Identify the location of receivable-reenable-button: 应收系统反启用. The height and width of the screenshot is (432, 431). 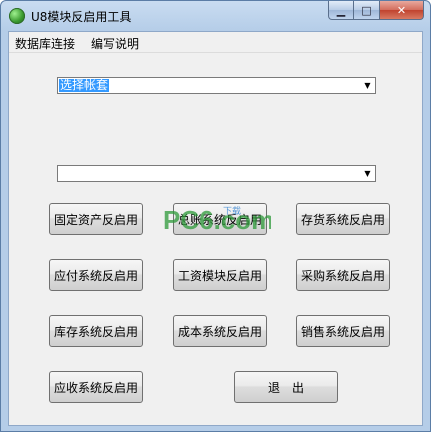
(96, 387).